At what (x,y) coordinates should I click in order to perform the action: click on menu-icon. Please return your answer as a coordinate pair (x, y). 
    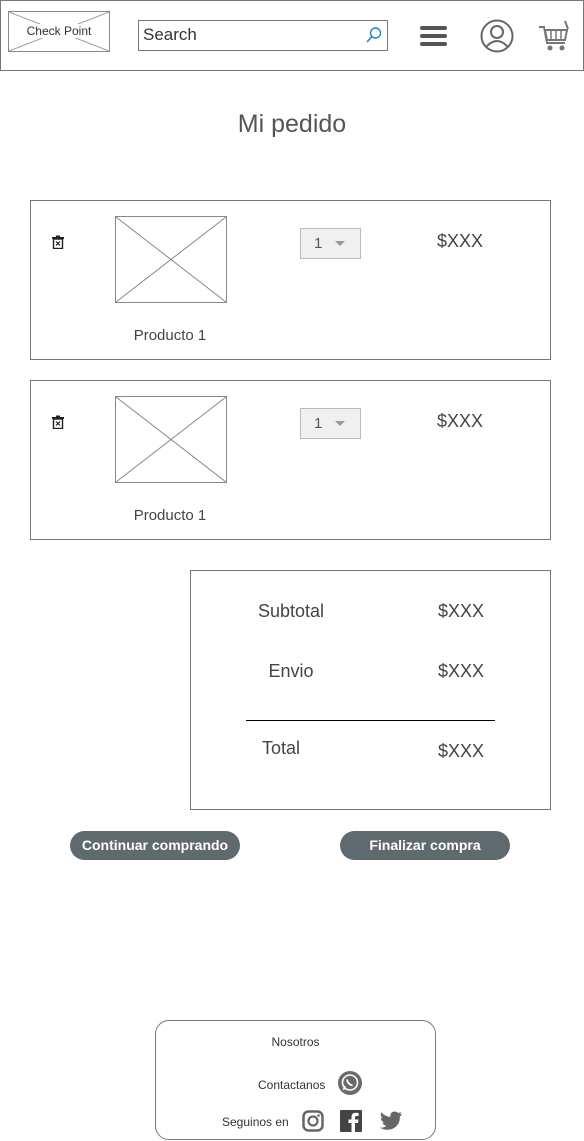
    Looking at the image, I should click on (434, 36).